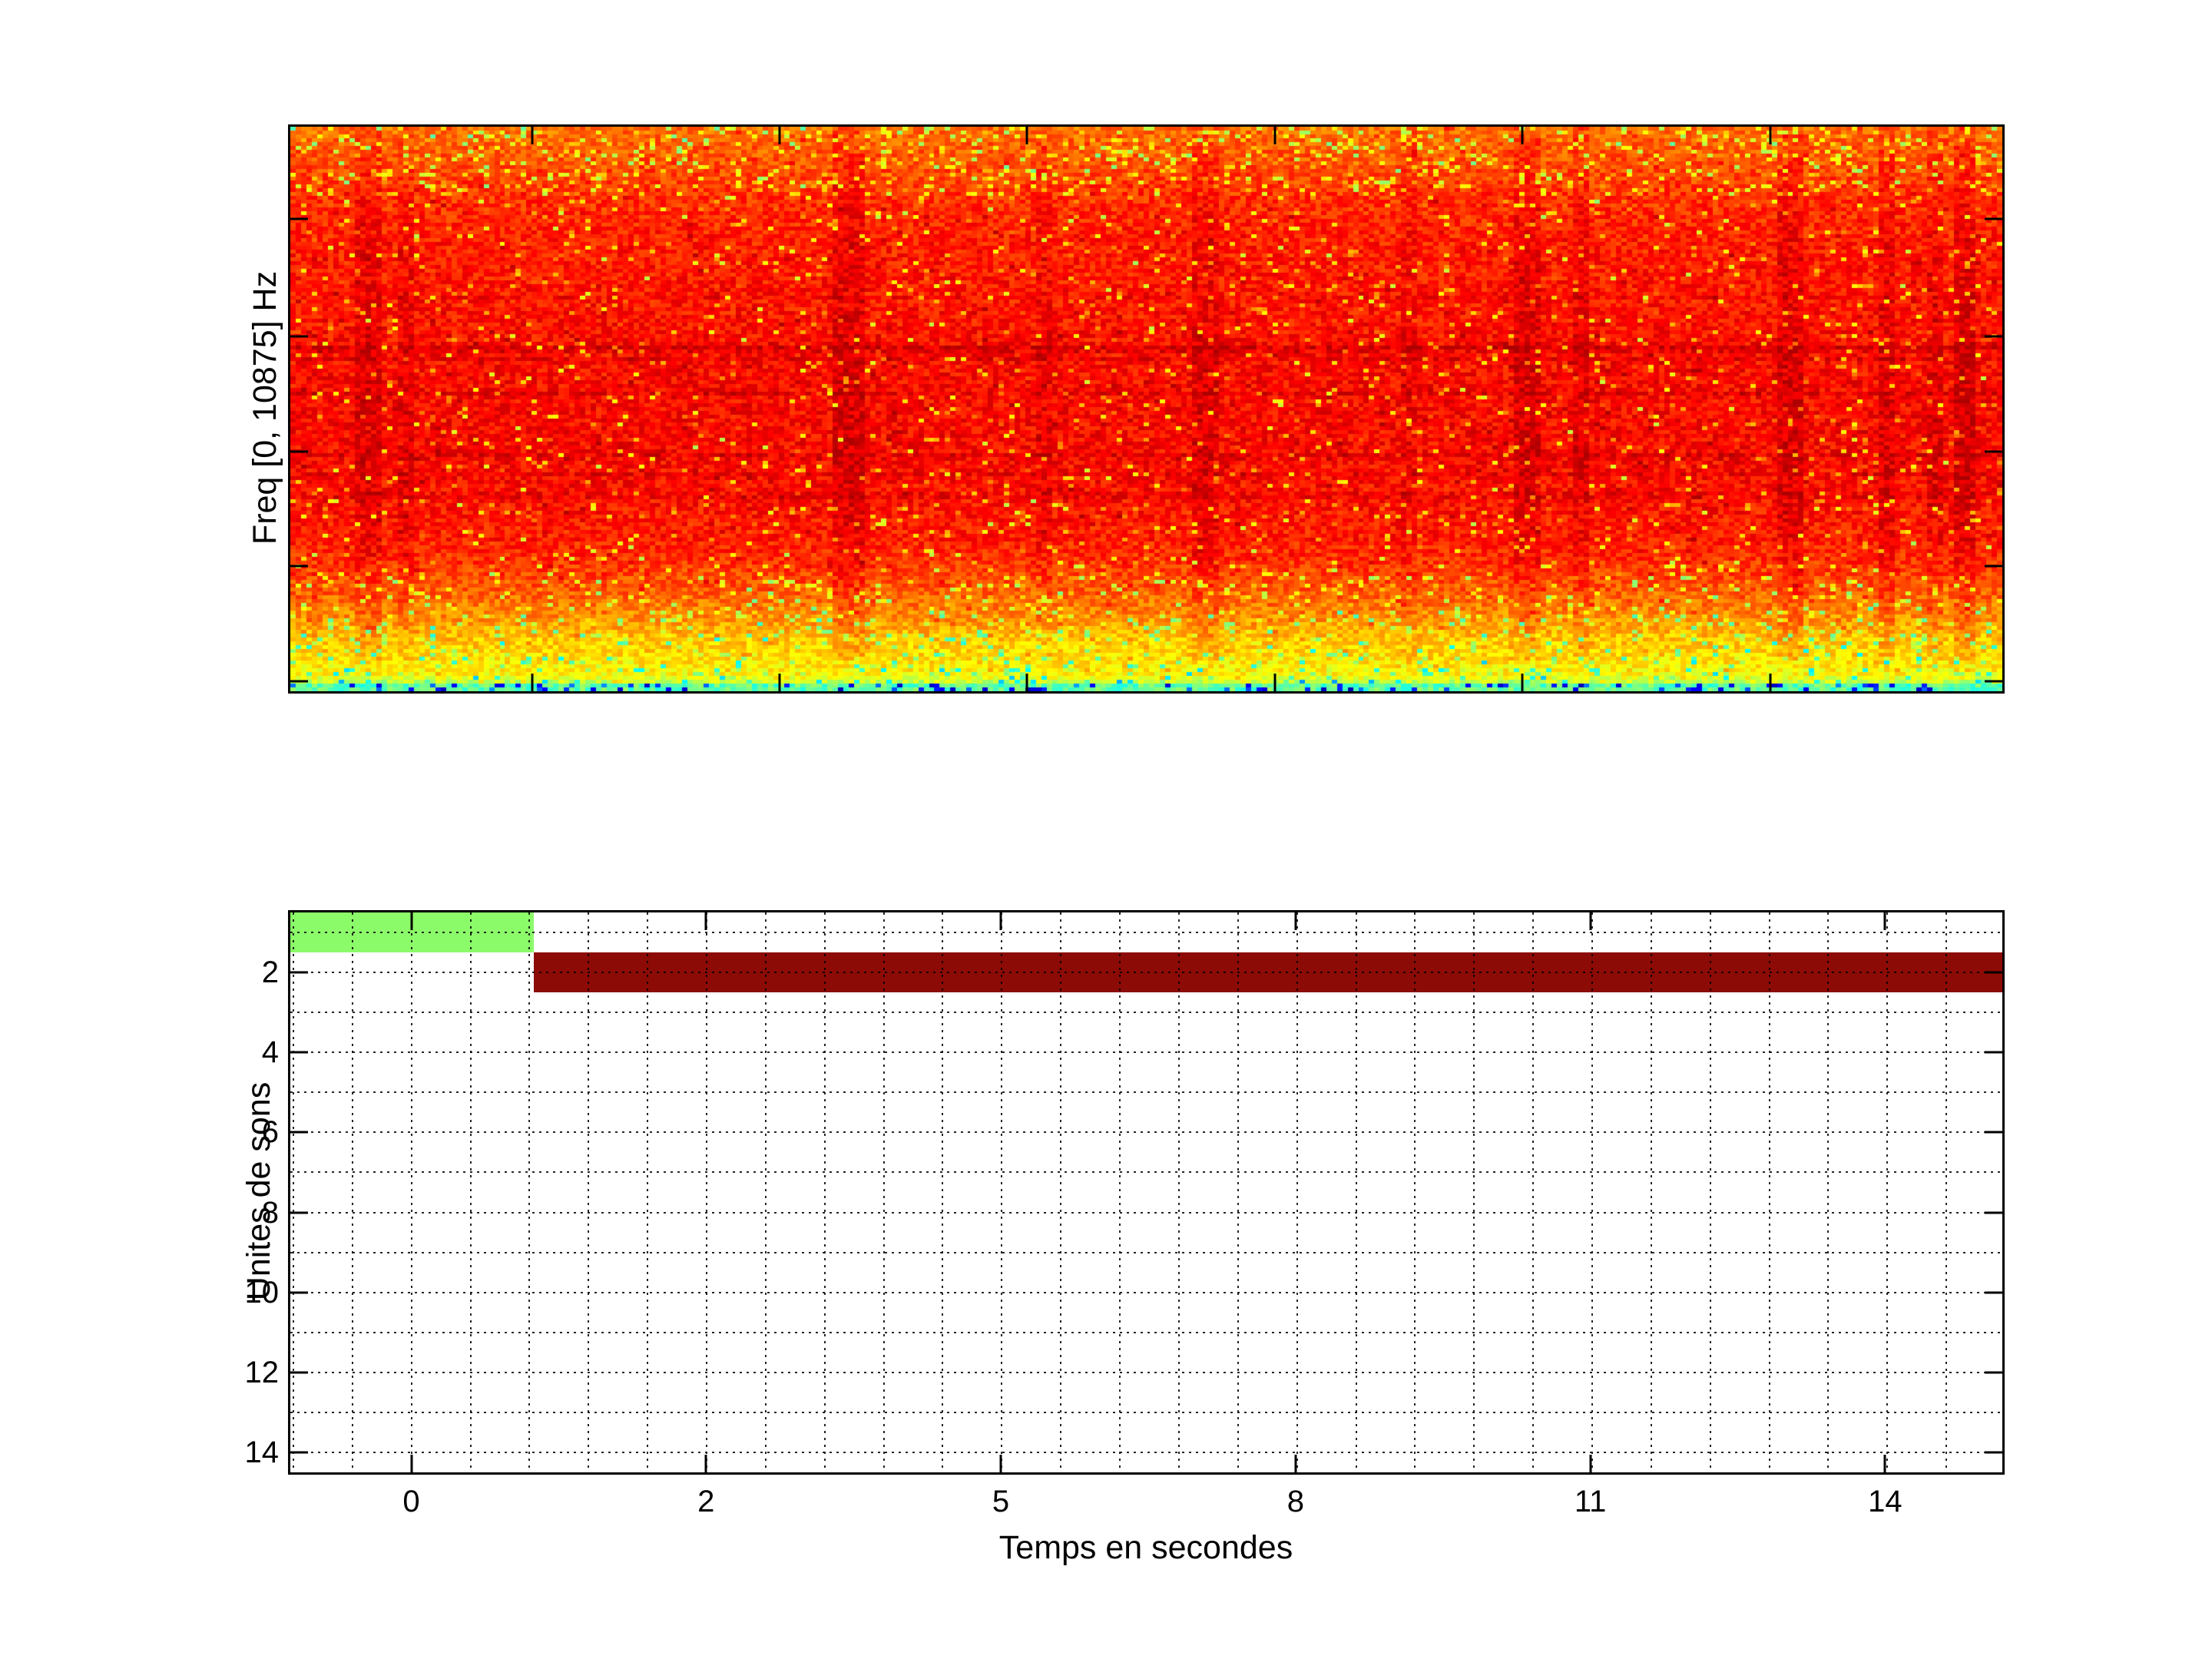  Describe the element at coordinates (270, 1052) in the screenshot. I see `timeline-y-tick-label: 4` at that location.